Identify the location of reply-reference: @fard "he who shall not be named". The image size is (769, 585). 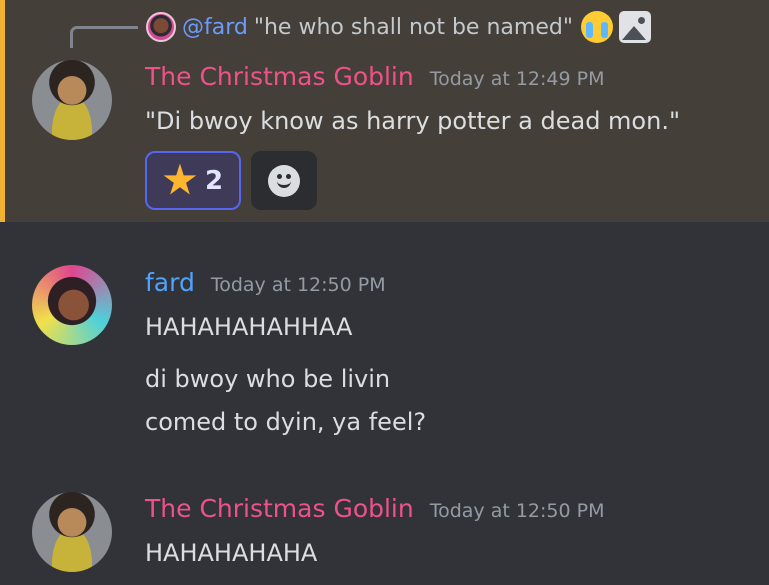
(398, 27).